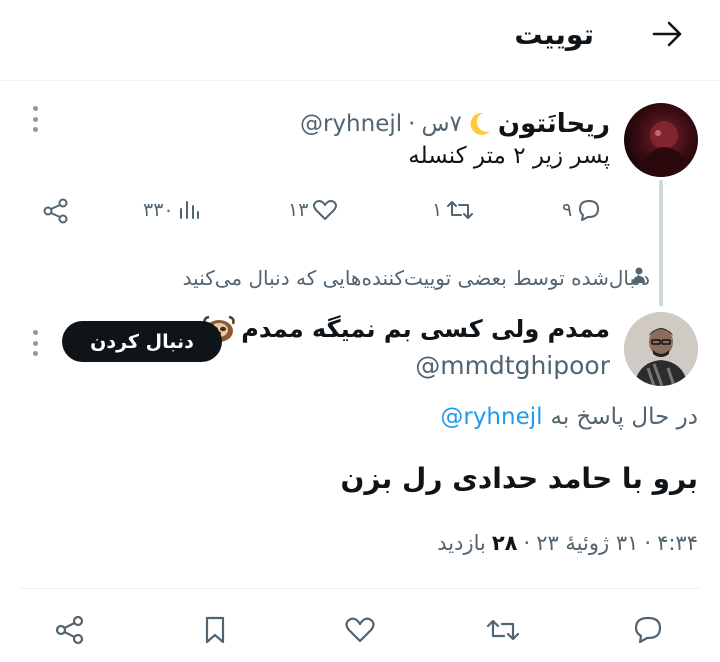 Image resolution: width=720 pixels, height=662 pixels. What do you see at coordinates (142, 341) in the screenshot?
I see `follow-button: دنبال کردن` at bounding box center [142, 341].